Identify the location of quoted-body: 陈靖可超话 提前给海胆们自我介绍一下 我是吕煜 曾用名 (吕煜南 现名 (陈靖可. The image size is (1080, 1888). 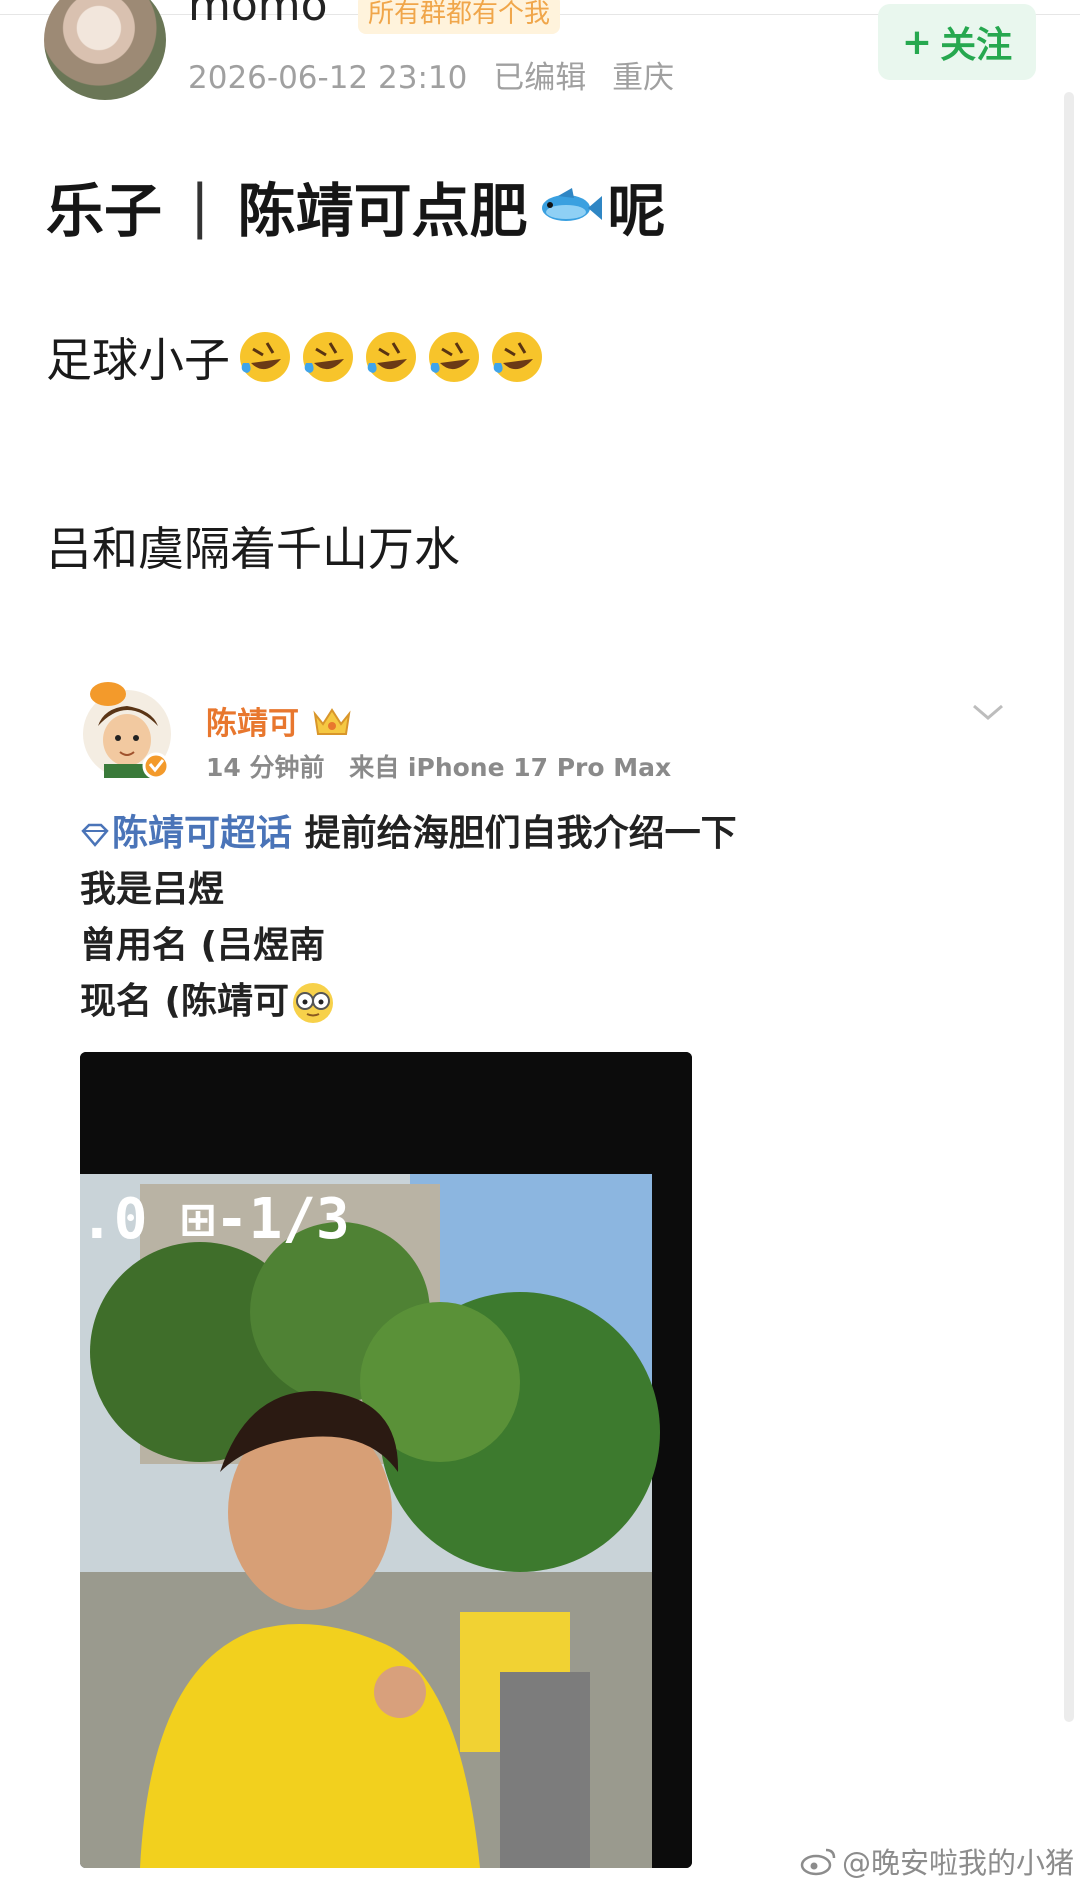
(408, 918).